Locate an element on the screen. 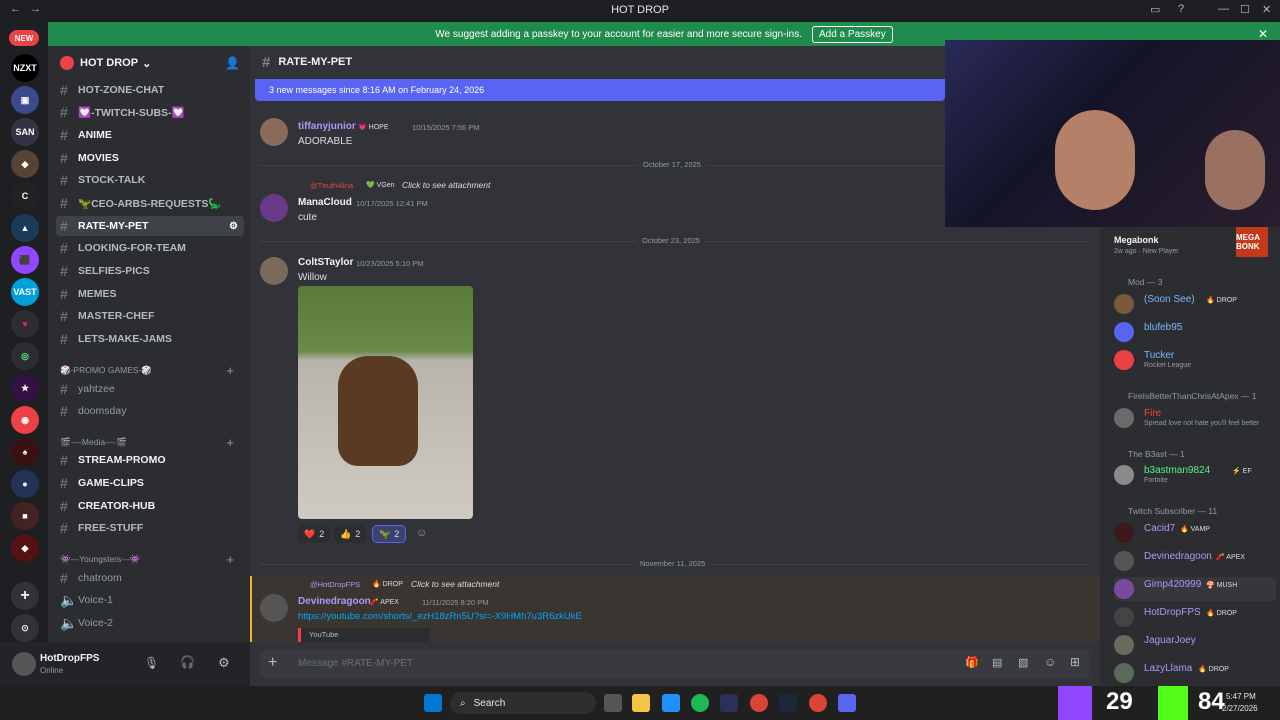  discover-icon: ⊙ is located at coordinates (25, 628).